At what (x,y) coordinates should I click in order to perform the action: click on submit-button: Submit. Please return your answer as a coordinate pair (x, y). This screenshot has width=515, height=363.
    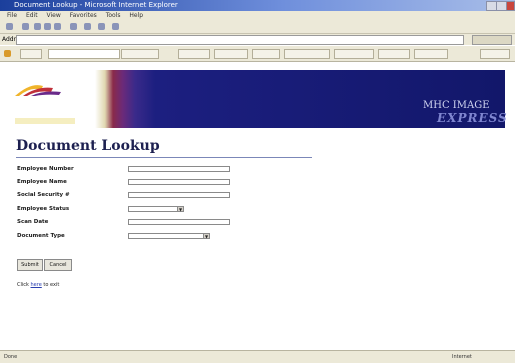
    Looking at the image, I should click on (30, 265).